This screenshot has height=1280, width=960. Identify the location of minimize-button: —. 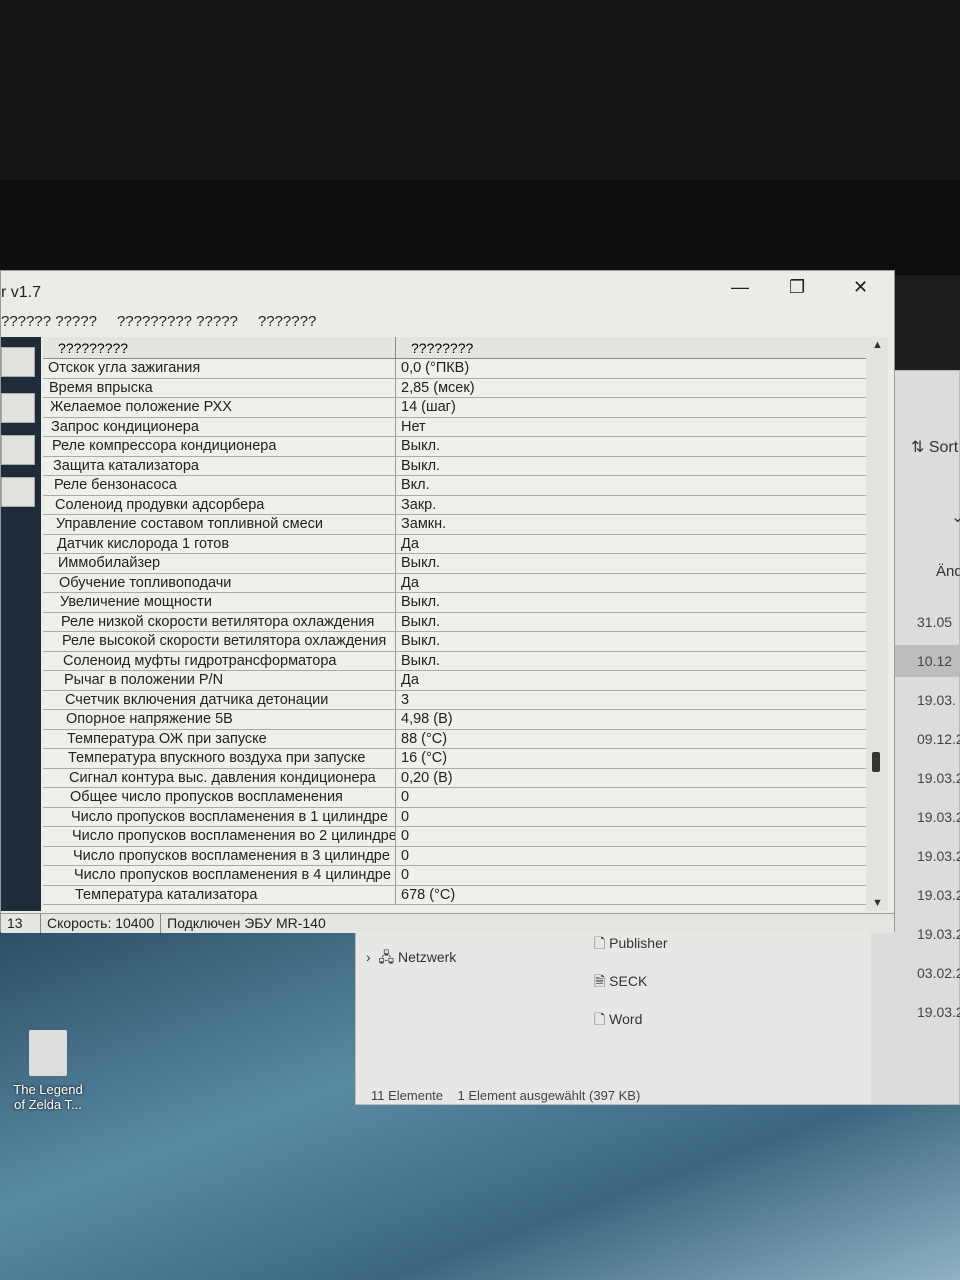
(740, 287).